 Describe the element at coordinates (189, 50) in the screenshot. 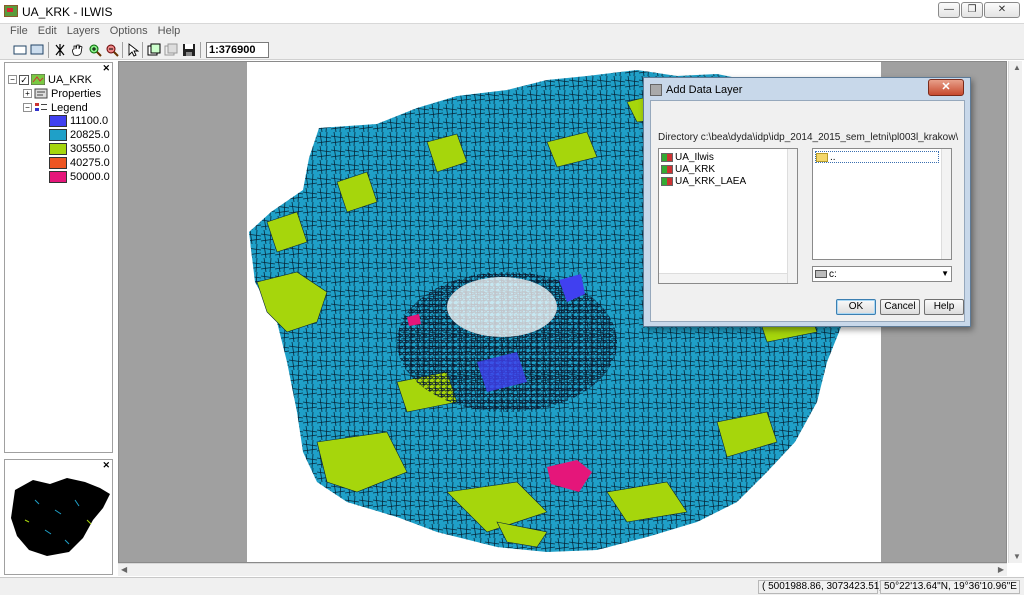

I see `save-icon` at that location.